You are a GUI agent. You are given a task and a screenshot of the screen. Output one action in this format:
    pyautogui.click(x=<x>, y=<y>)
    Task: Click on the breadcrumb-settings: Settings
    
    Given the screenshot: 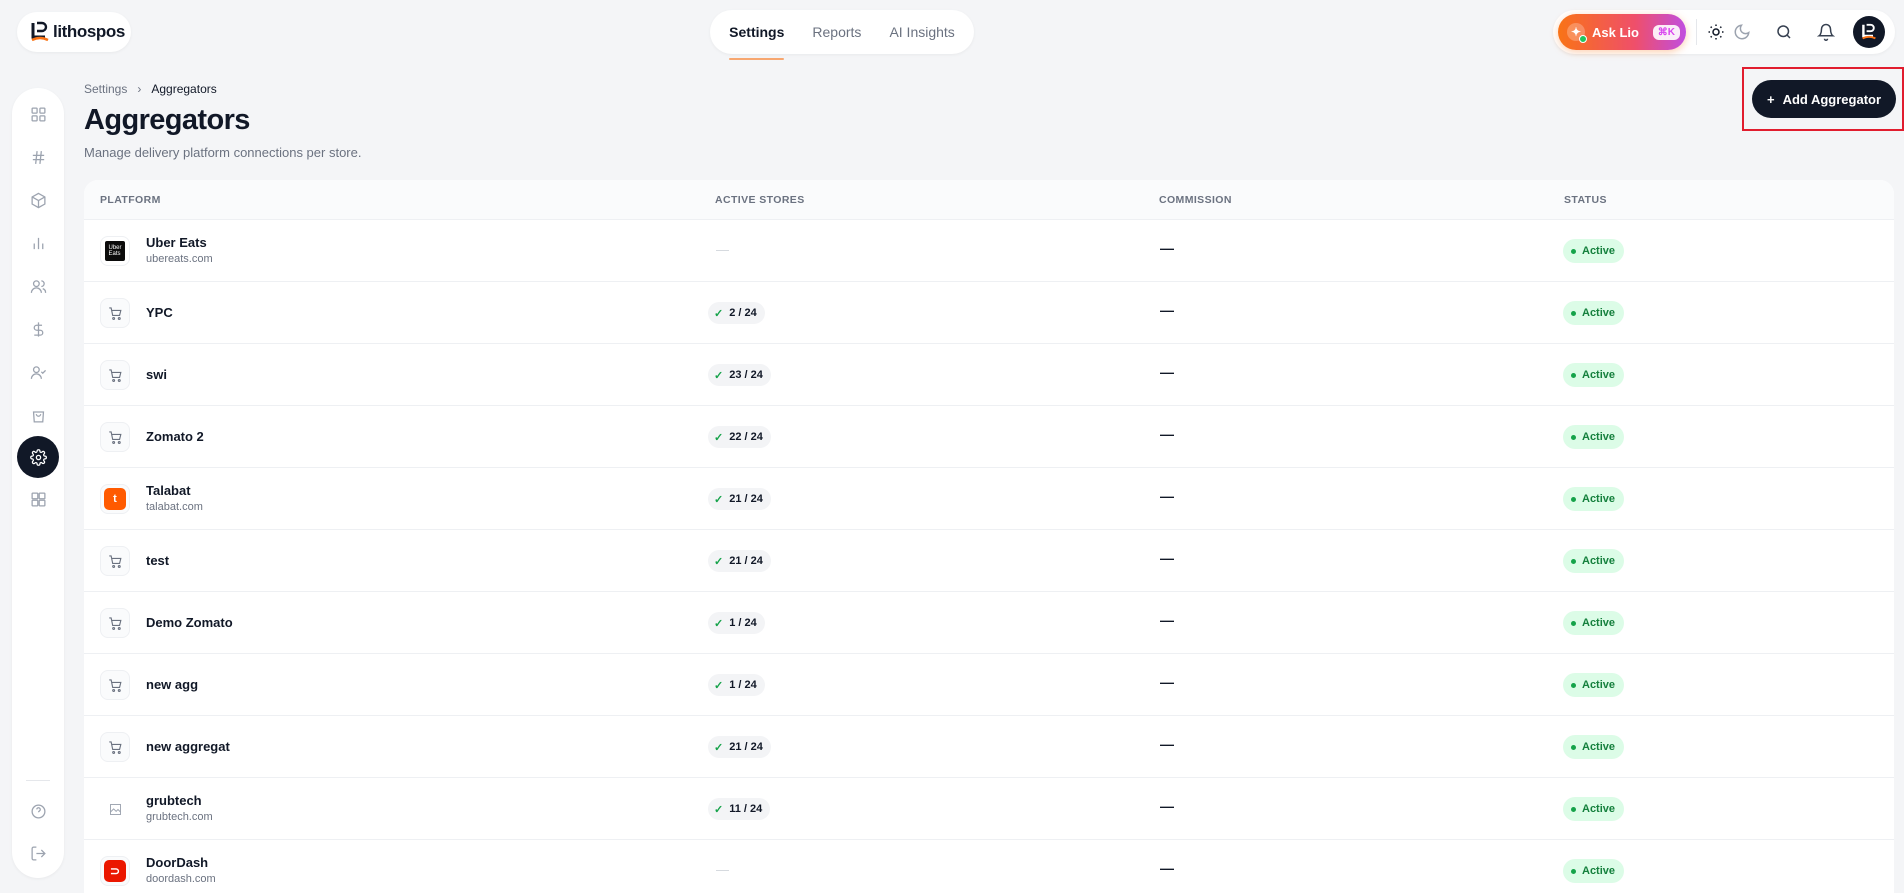 What is the action you would take?
    pyautogui.click(x=105, y=89)
    